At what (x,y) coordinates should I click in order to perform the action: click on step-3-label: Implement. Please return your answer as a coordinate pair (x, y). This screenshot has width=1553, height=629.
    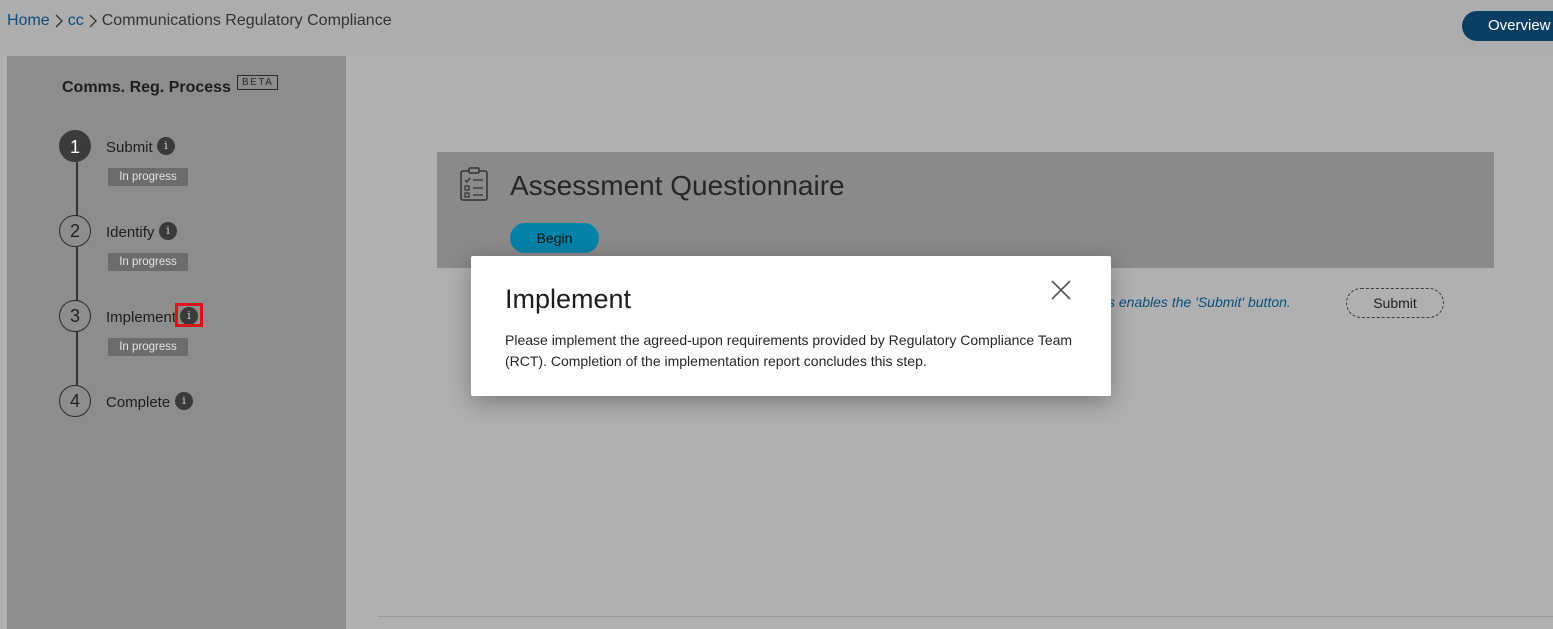
    Looking at the image, I should click on (141, 317).